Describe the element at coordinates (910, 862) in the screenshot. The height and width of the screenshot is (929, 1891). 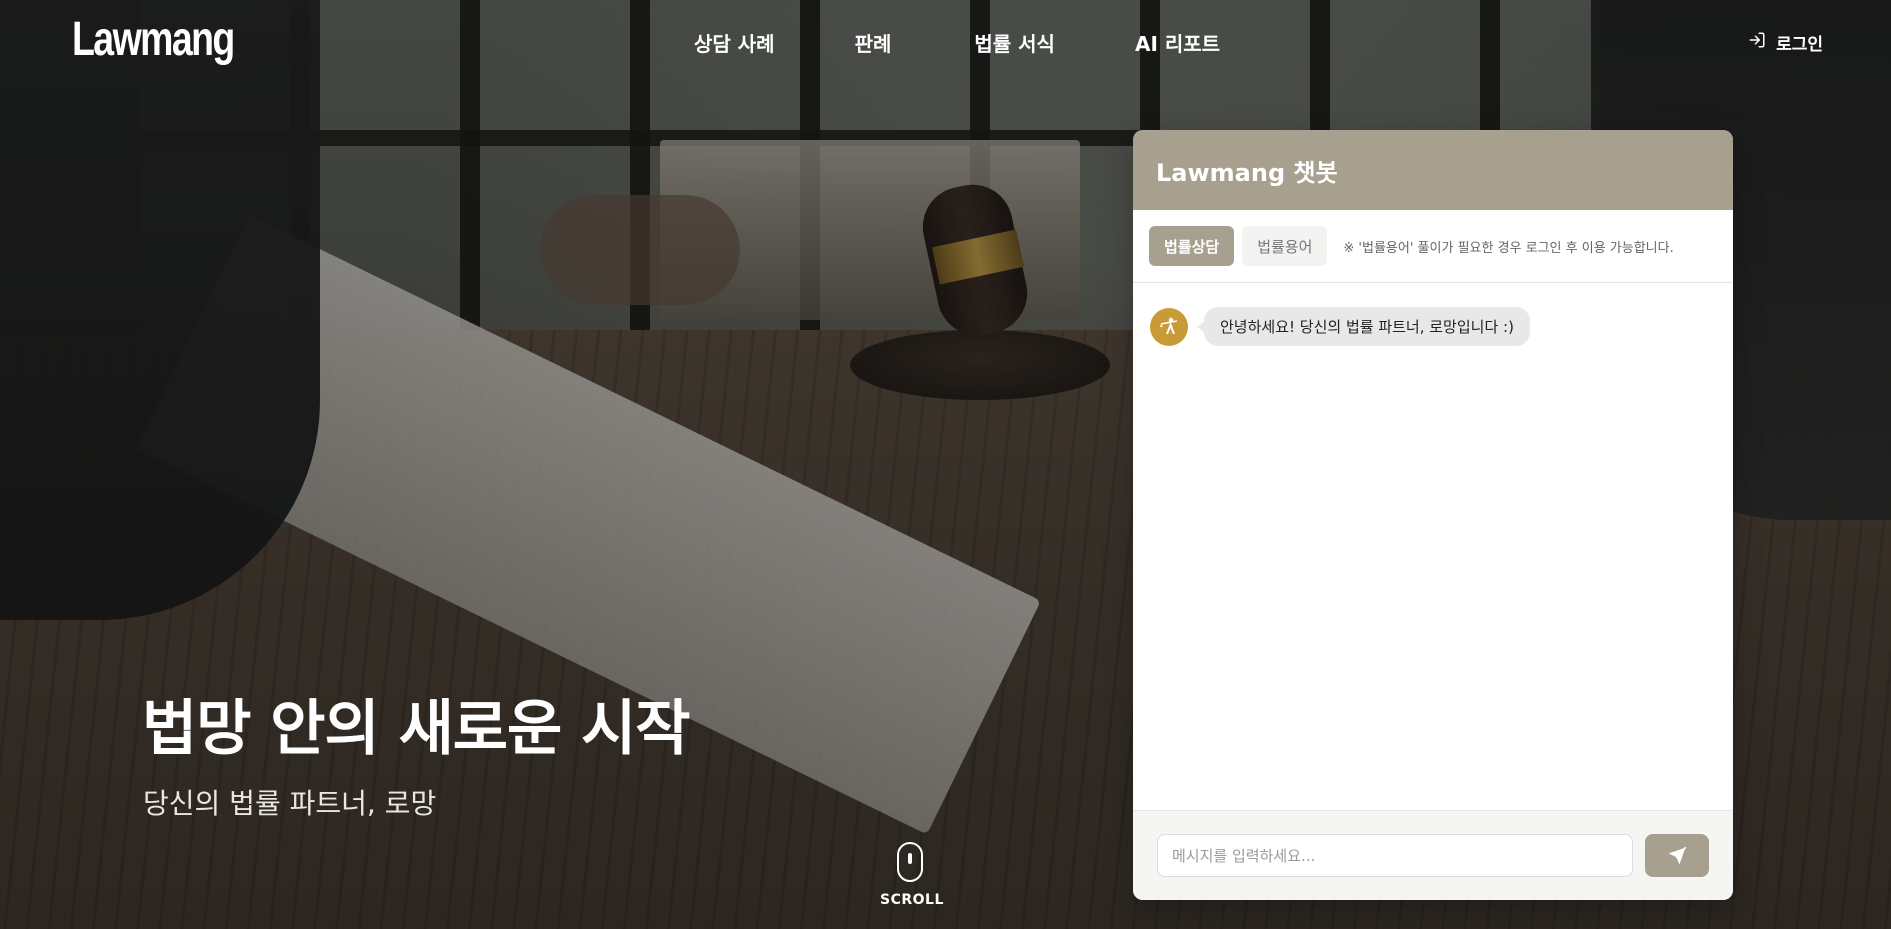
I see `mouse-icon` at that location.